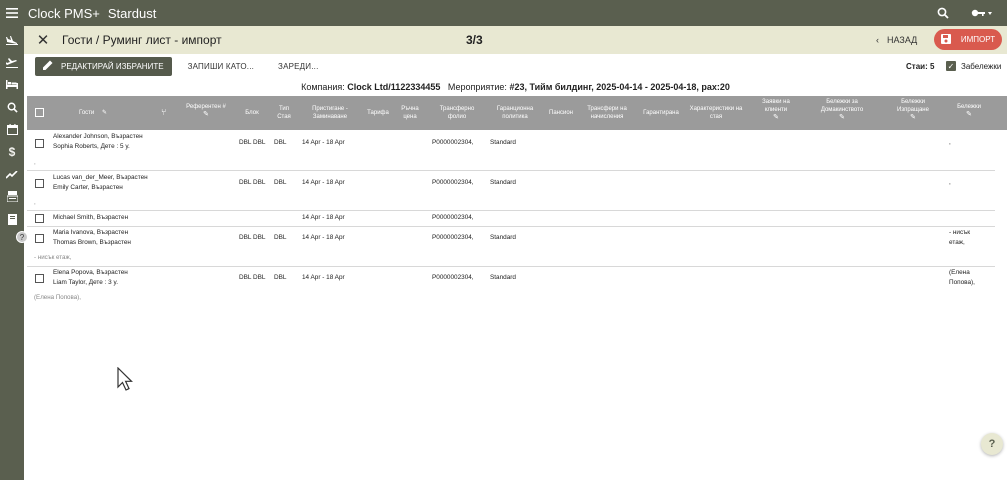 This screenshot has height=480, width=1007. I want to click on help-button: ?, so click(992, 444).